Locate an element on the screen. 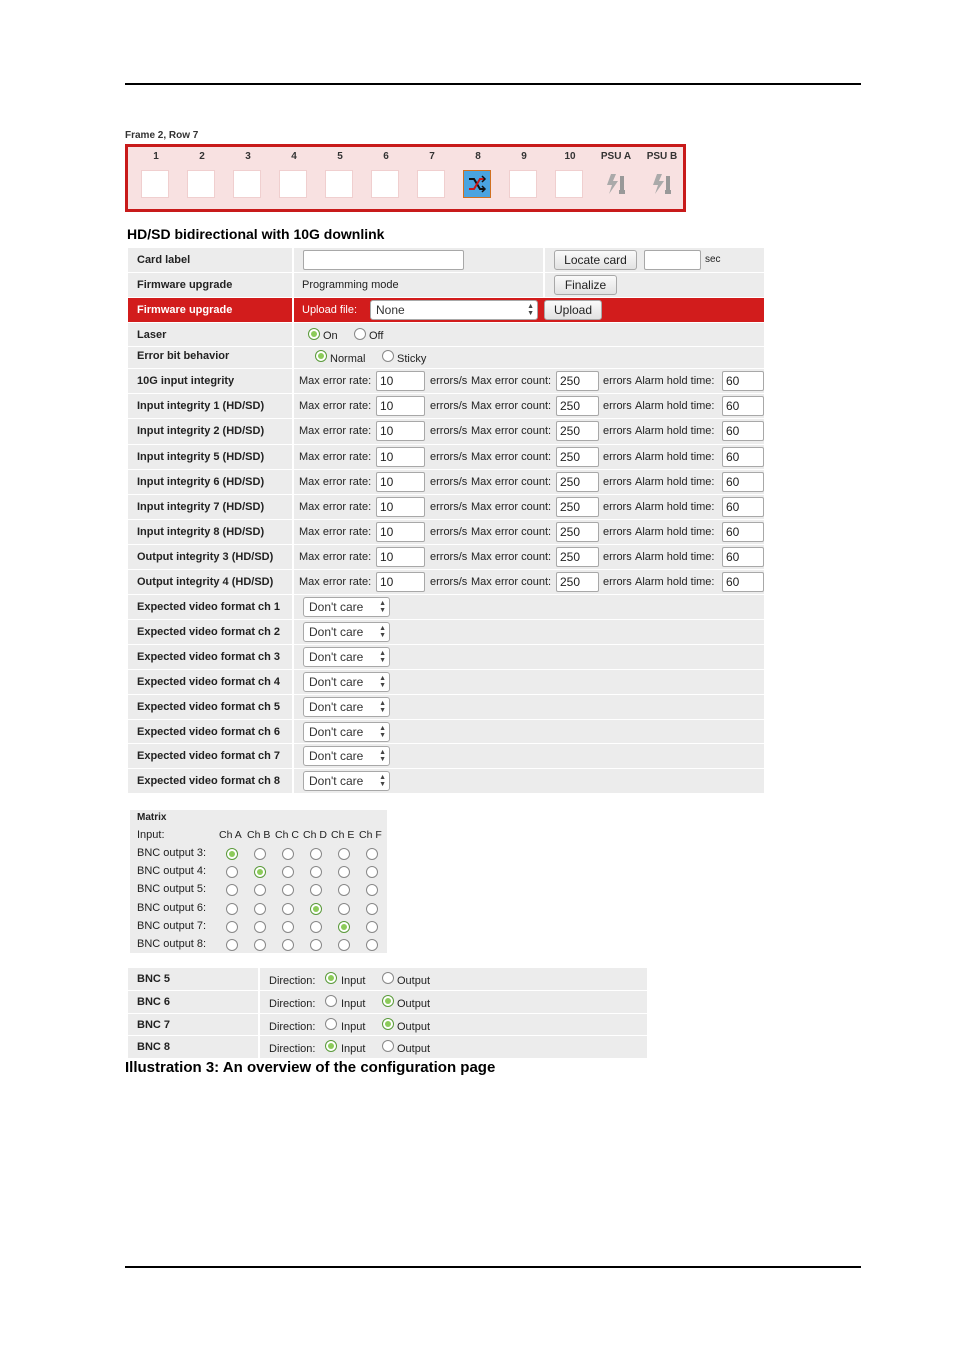  slot-10: 10 is located at coordinates (570, 178).